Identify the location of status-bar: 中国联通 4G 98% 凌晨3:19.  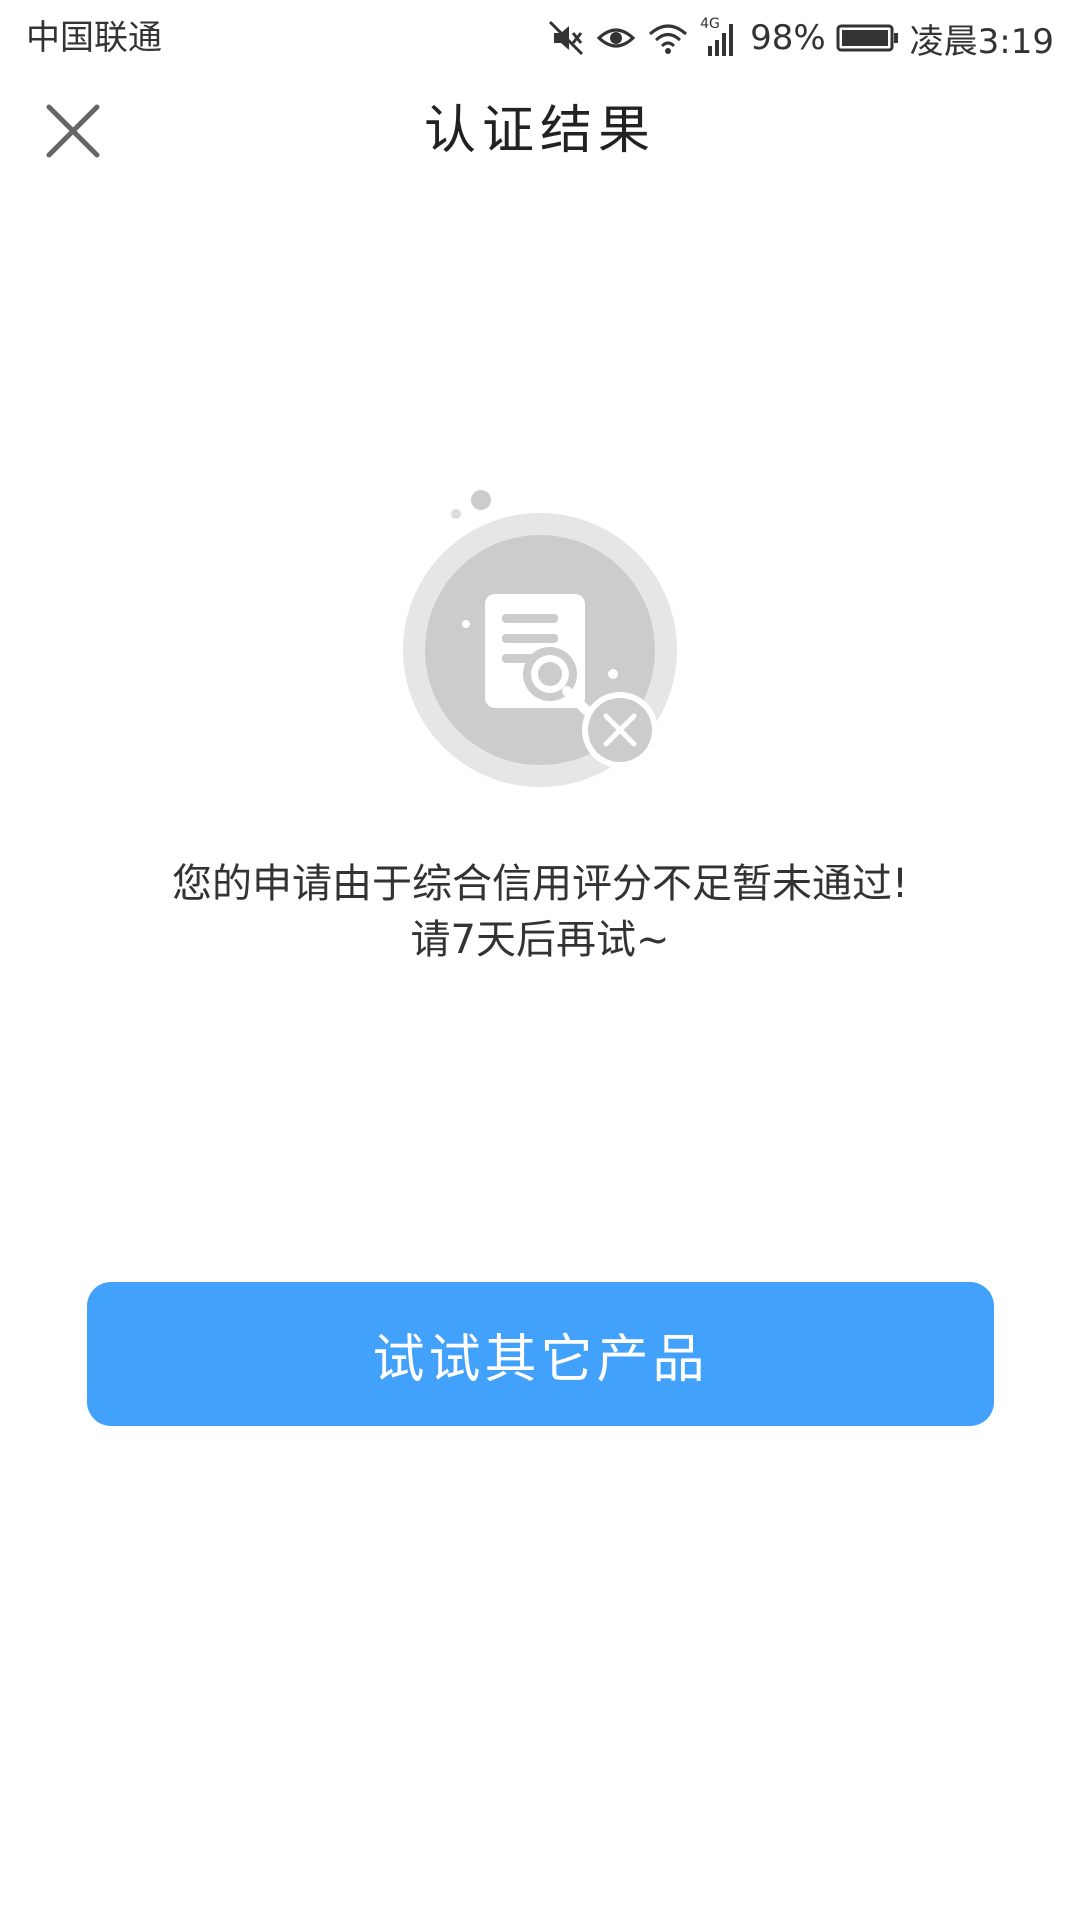
(540, 38).